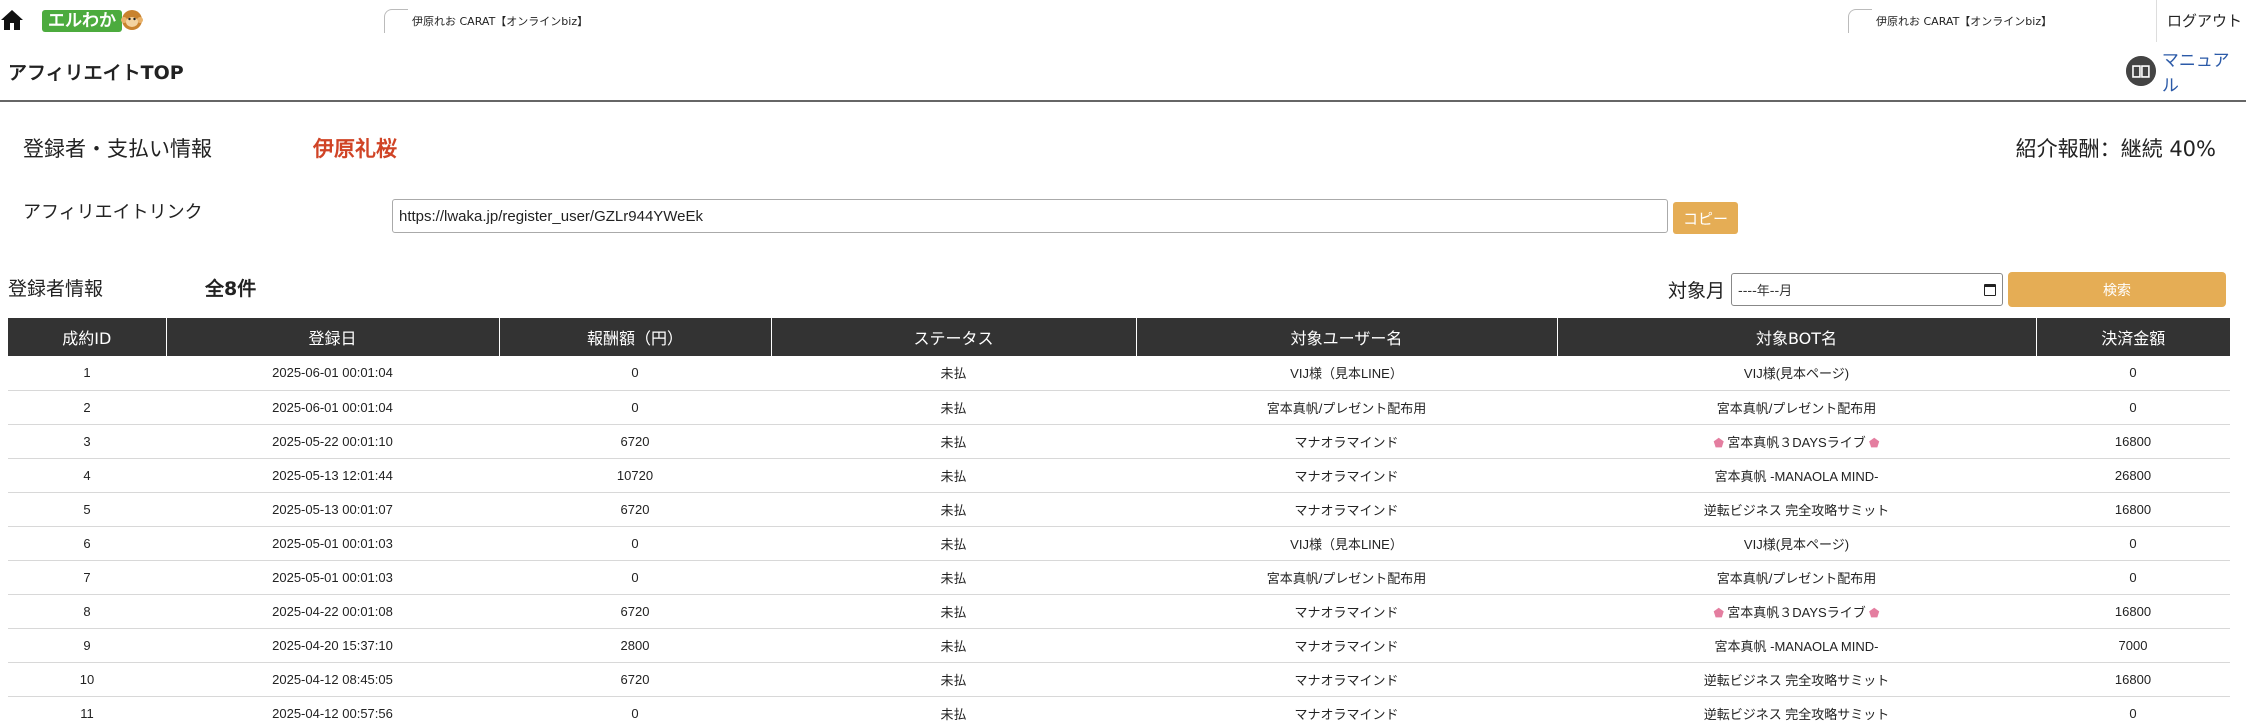  I want to click on total-count: 全8件, so click(231, 289).